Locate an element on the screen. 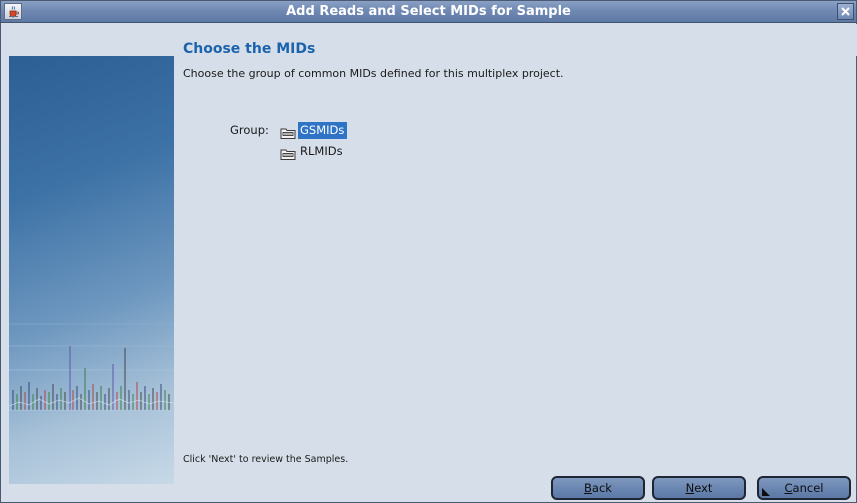 The height and width of the screenshot is (503, 857). back-button: Back is located at coordinates (598, 488).